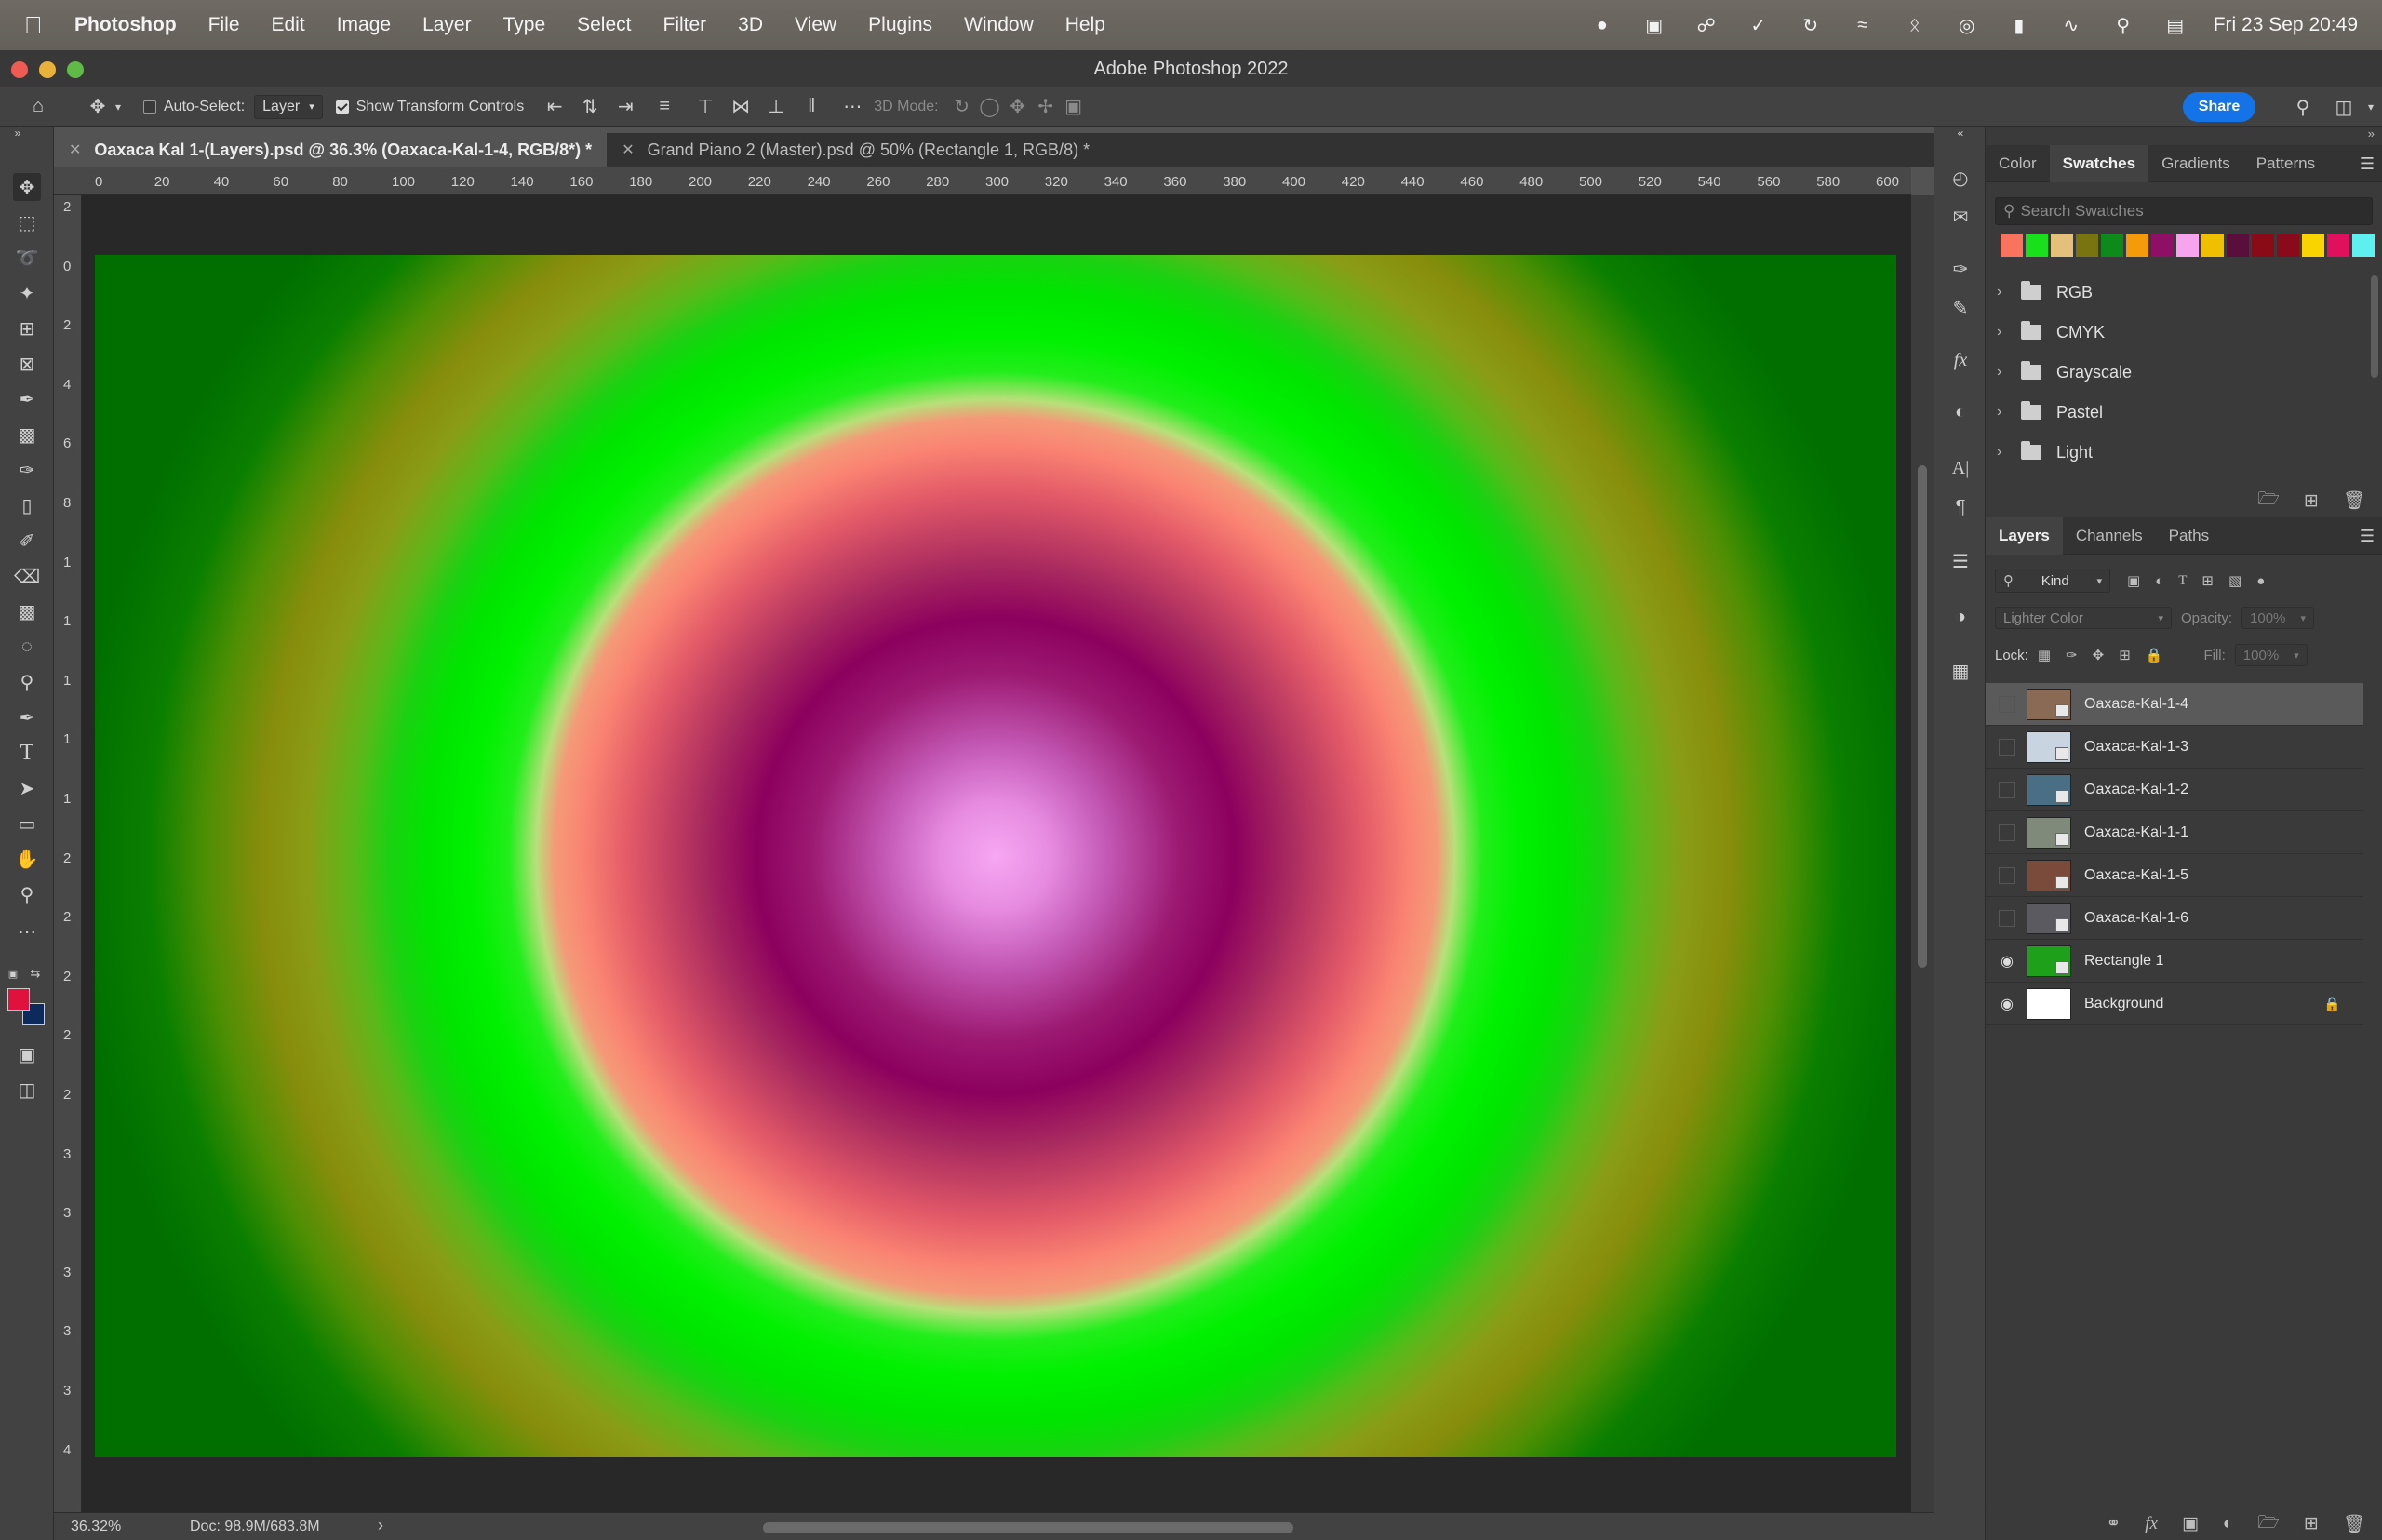  Describe the element at coordinates (555, 107) in the screenshot. I see `align-left-icon: ⇤` at that location.